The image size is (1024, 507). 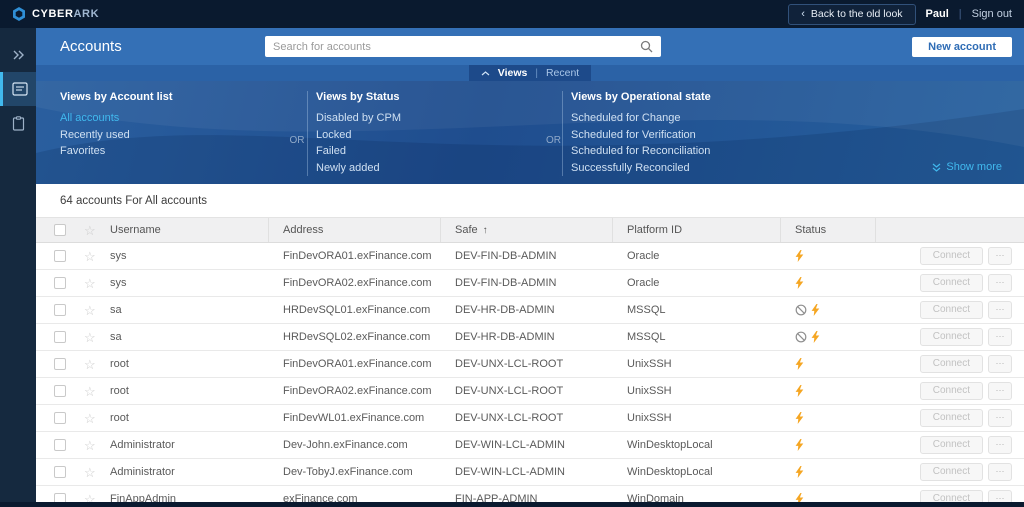 What do you see at coordinates (827, 230) in the screenshot?
I see `column-header-status: Status` at bounding box center [827, 230].